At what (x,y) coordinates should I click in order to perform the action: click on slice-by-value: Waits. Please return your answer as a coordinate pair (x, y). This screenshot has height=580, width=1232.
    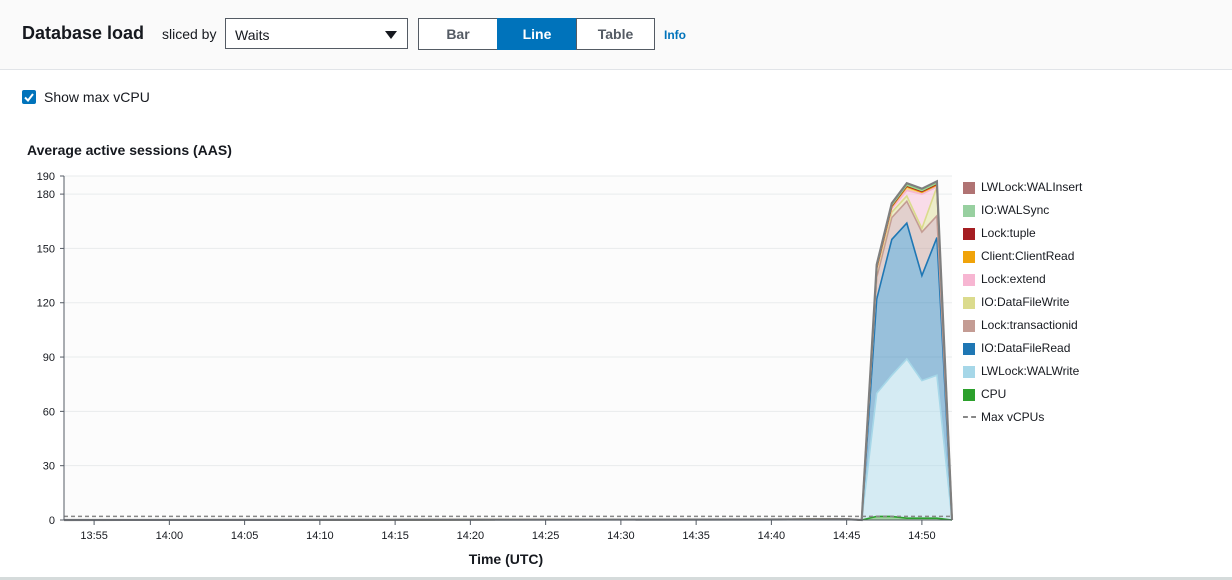
    Looking at the image, I should click on (252, 35).